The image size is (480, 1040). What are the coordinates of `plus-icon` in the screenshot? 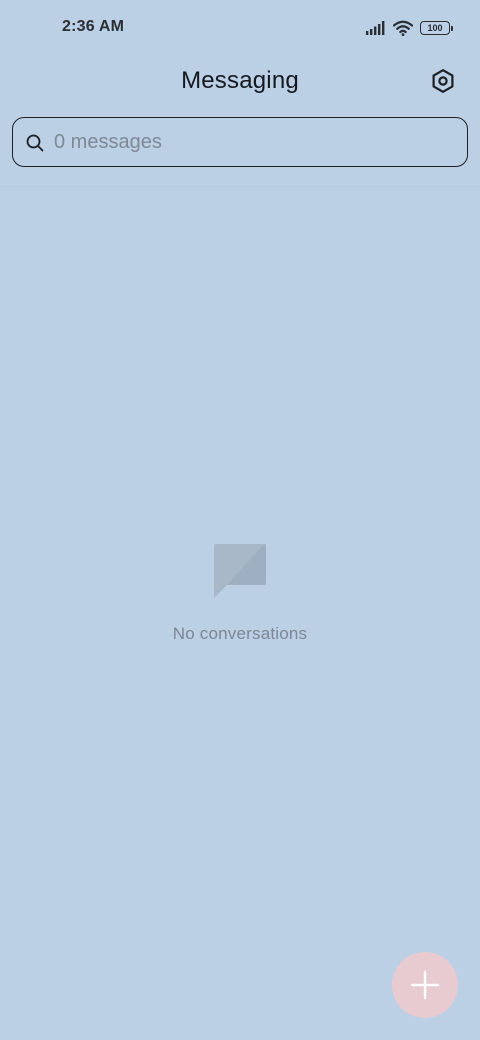 It's located at (425, 985).